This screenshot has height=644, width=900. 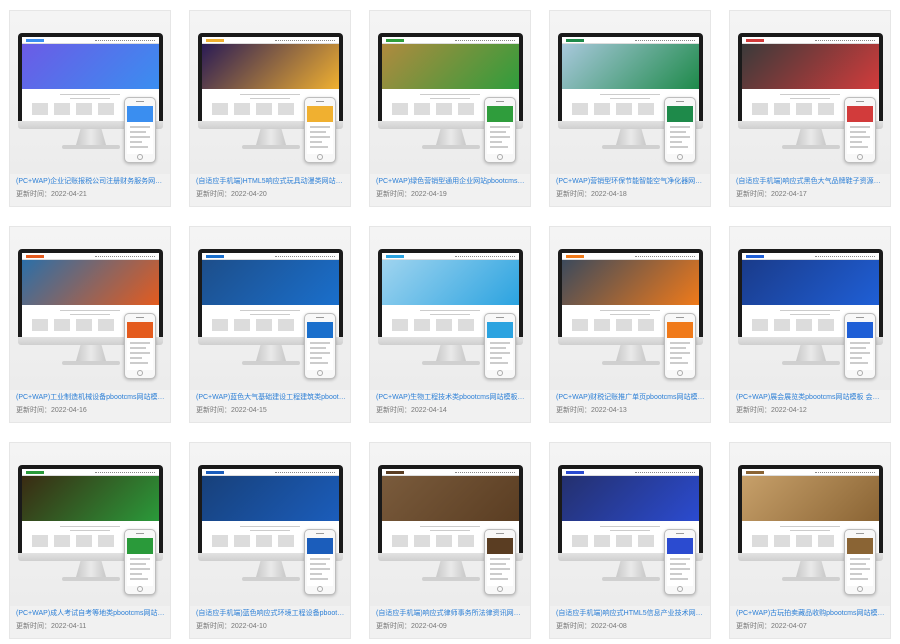 What do you see at coordinates (451, 398) in the screenshot?
I see `template-title-link: (PC+WAP)生物工程技术类pbootcms网站模板 健康管理` at bounding box center [451, 398].